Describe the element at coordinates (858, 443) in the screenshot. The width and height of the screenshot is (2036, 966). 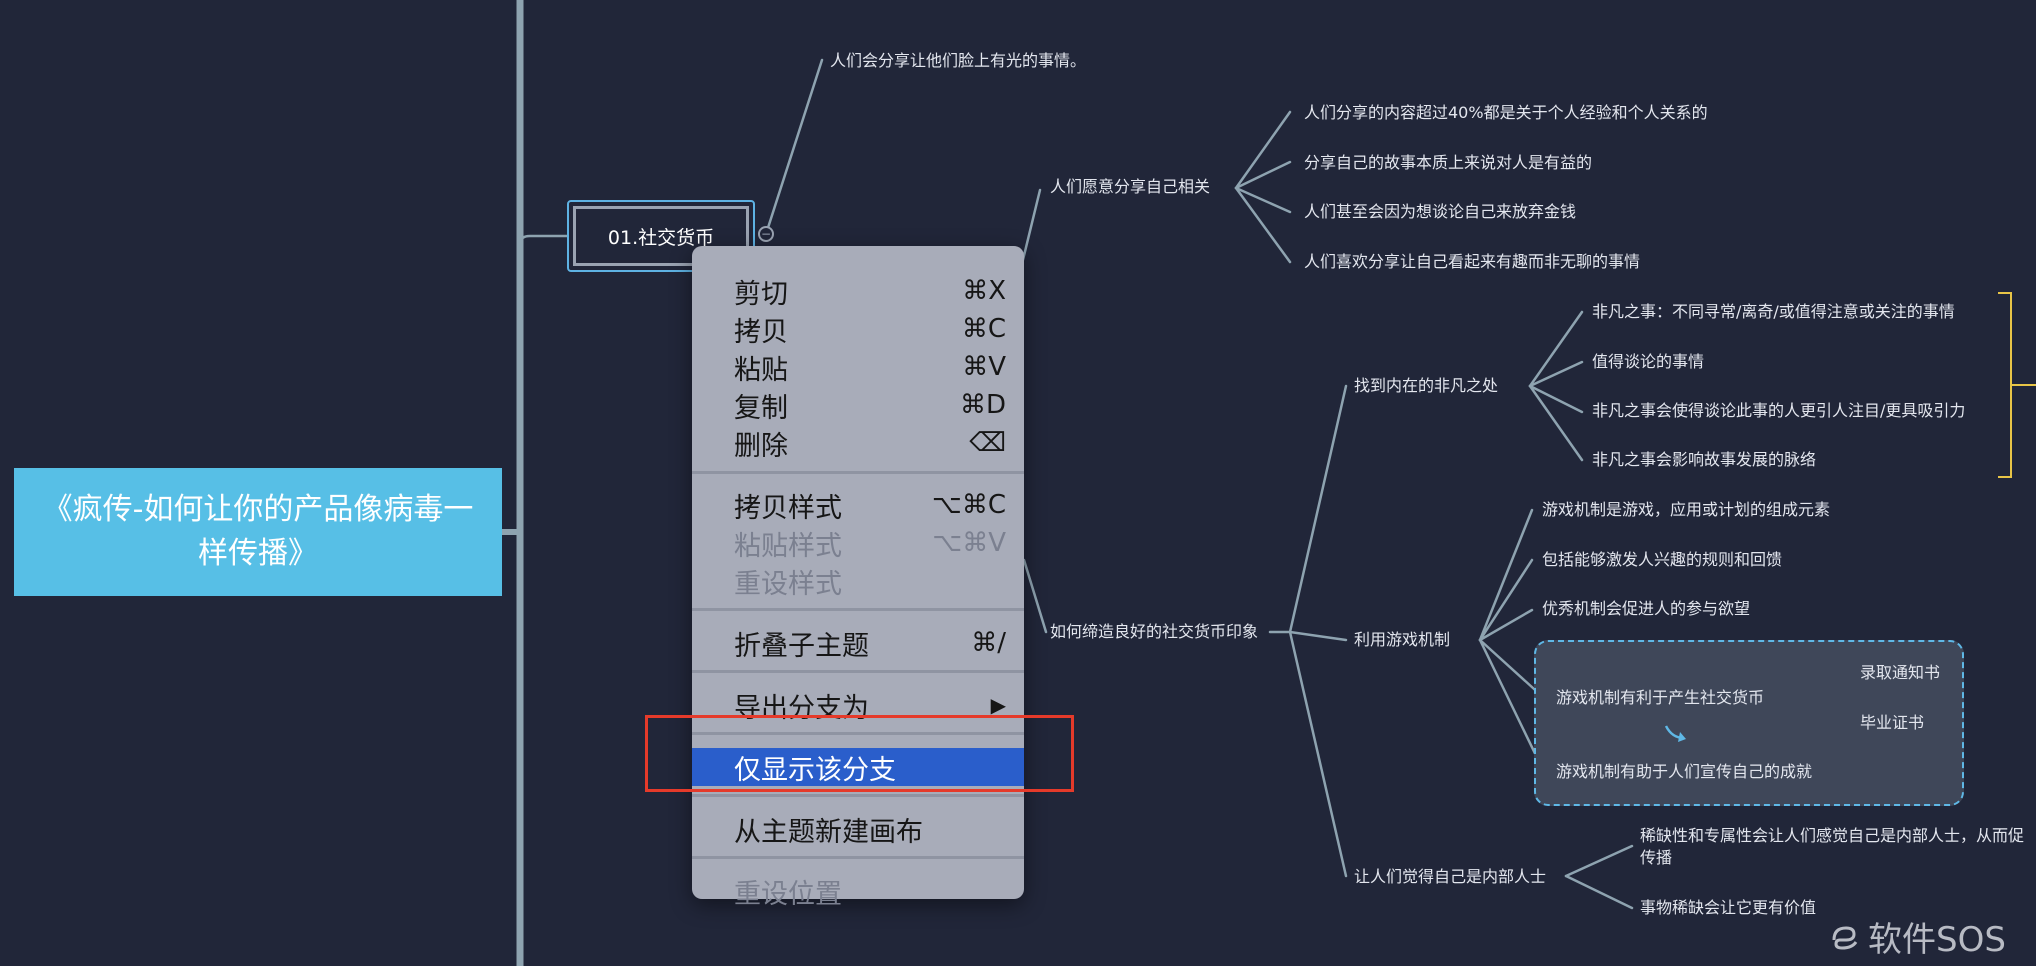
I see `menu-item-delete: 删除 ⌫` at that location.